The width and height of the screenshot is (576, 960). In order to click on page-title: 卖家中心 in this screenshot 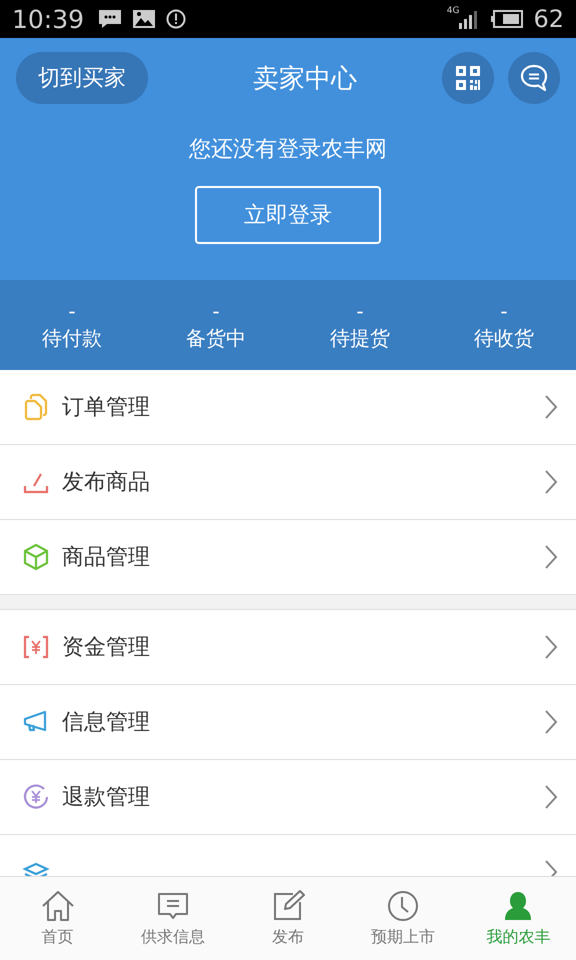, I will do `click(305, 79)`.